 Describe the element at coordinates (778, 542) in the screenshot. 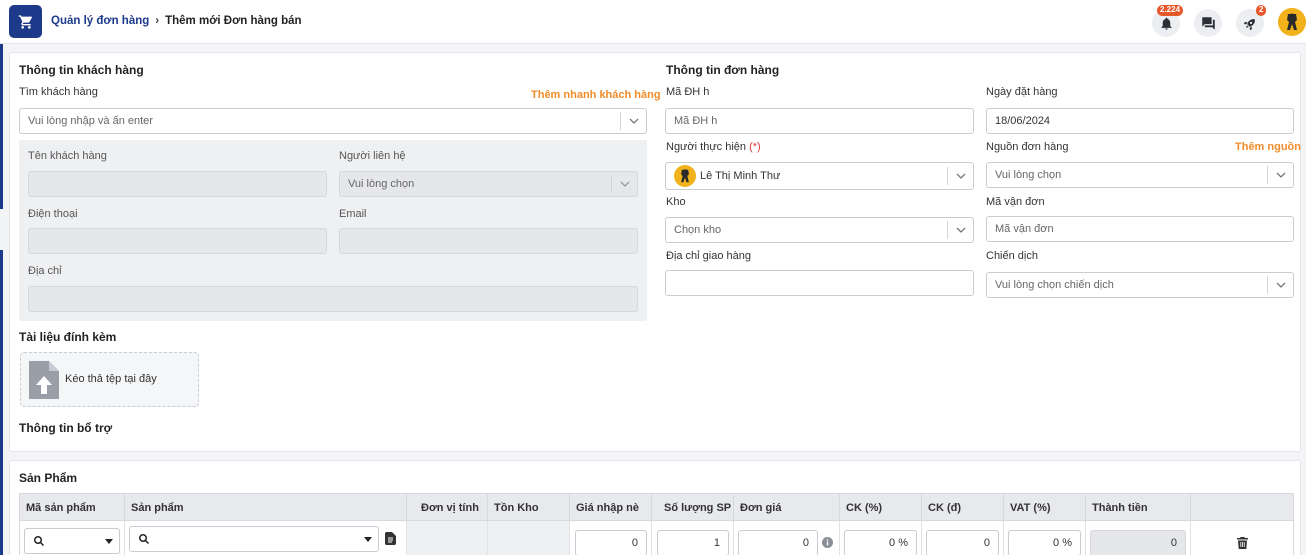

I see `unit-price-input: 0` at that location.